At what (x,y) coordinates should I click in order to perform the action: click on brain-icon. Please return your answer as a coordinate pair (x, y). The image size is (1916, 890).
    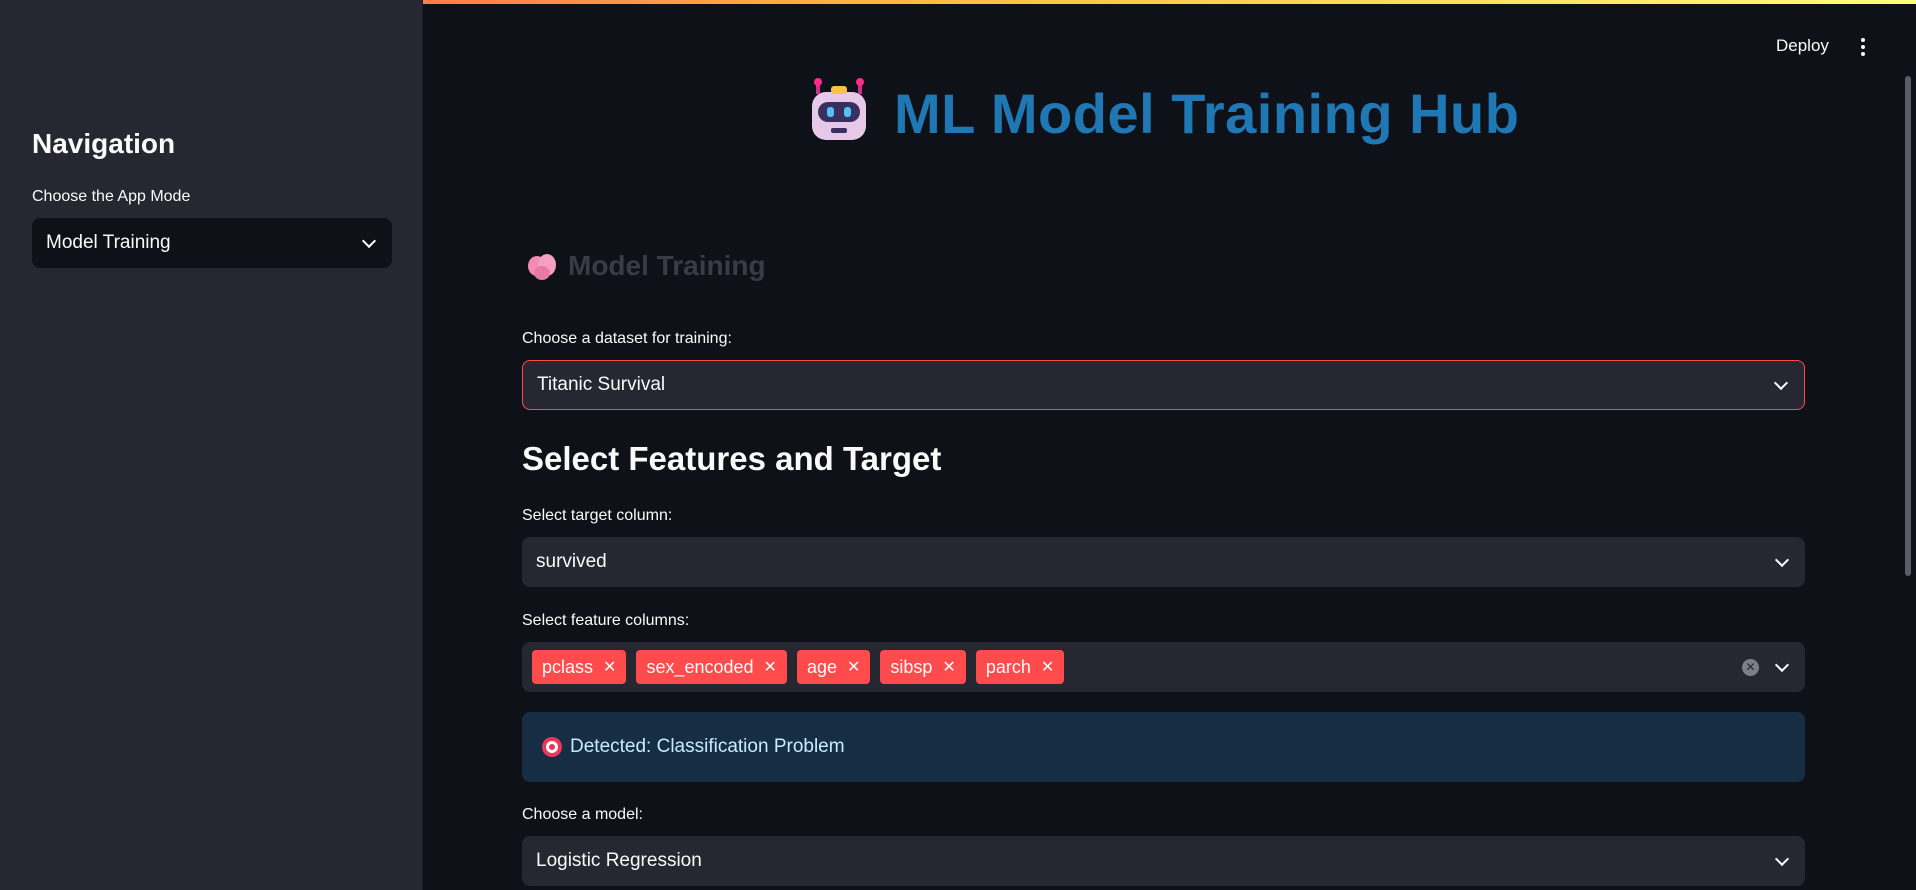
    Looking at the image, I should click on (542, 266).